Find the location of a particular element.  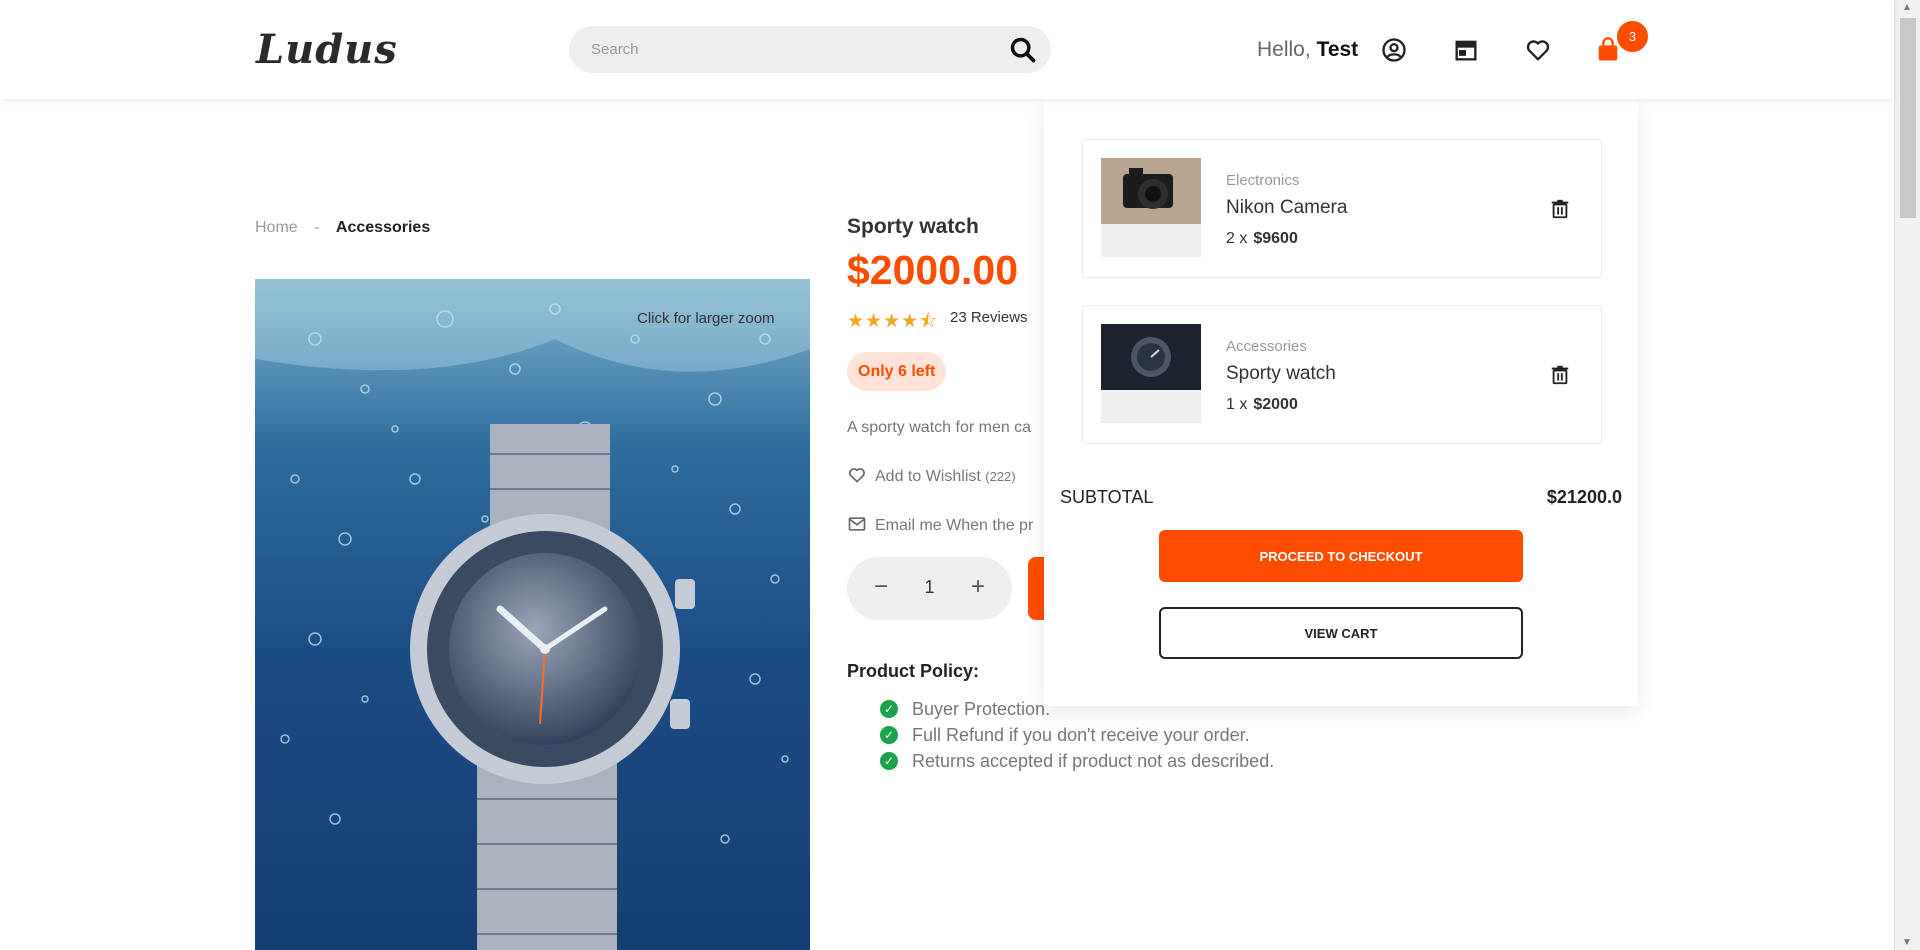

reviews-count: 23 Reviews is located at coordinates (989, 317).